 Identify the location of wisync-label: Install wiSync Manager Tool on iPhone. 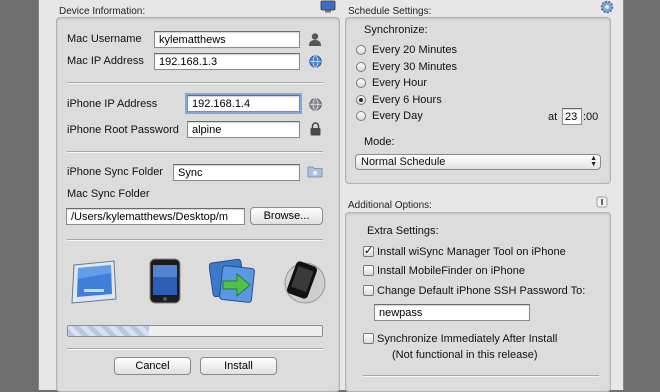
(471, 252).